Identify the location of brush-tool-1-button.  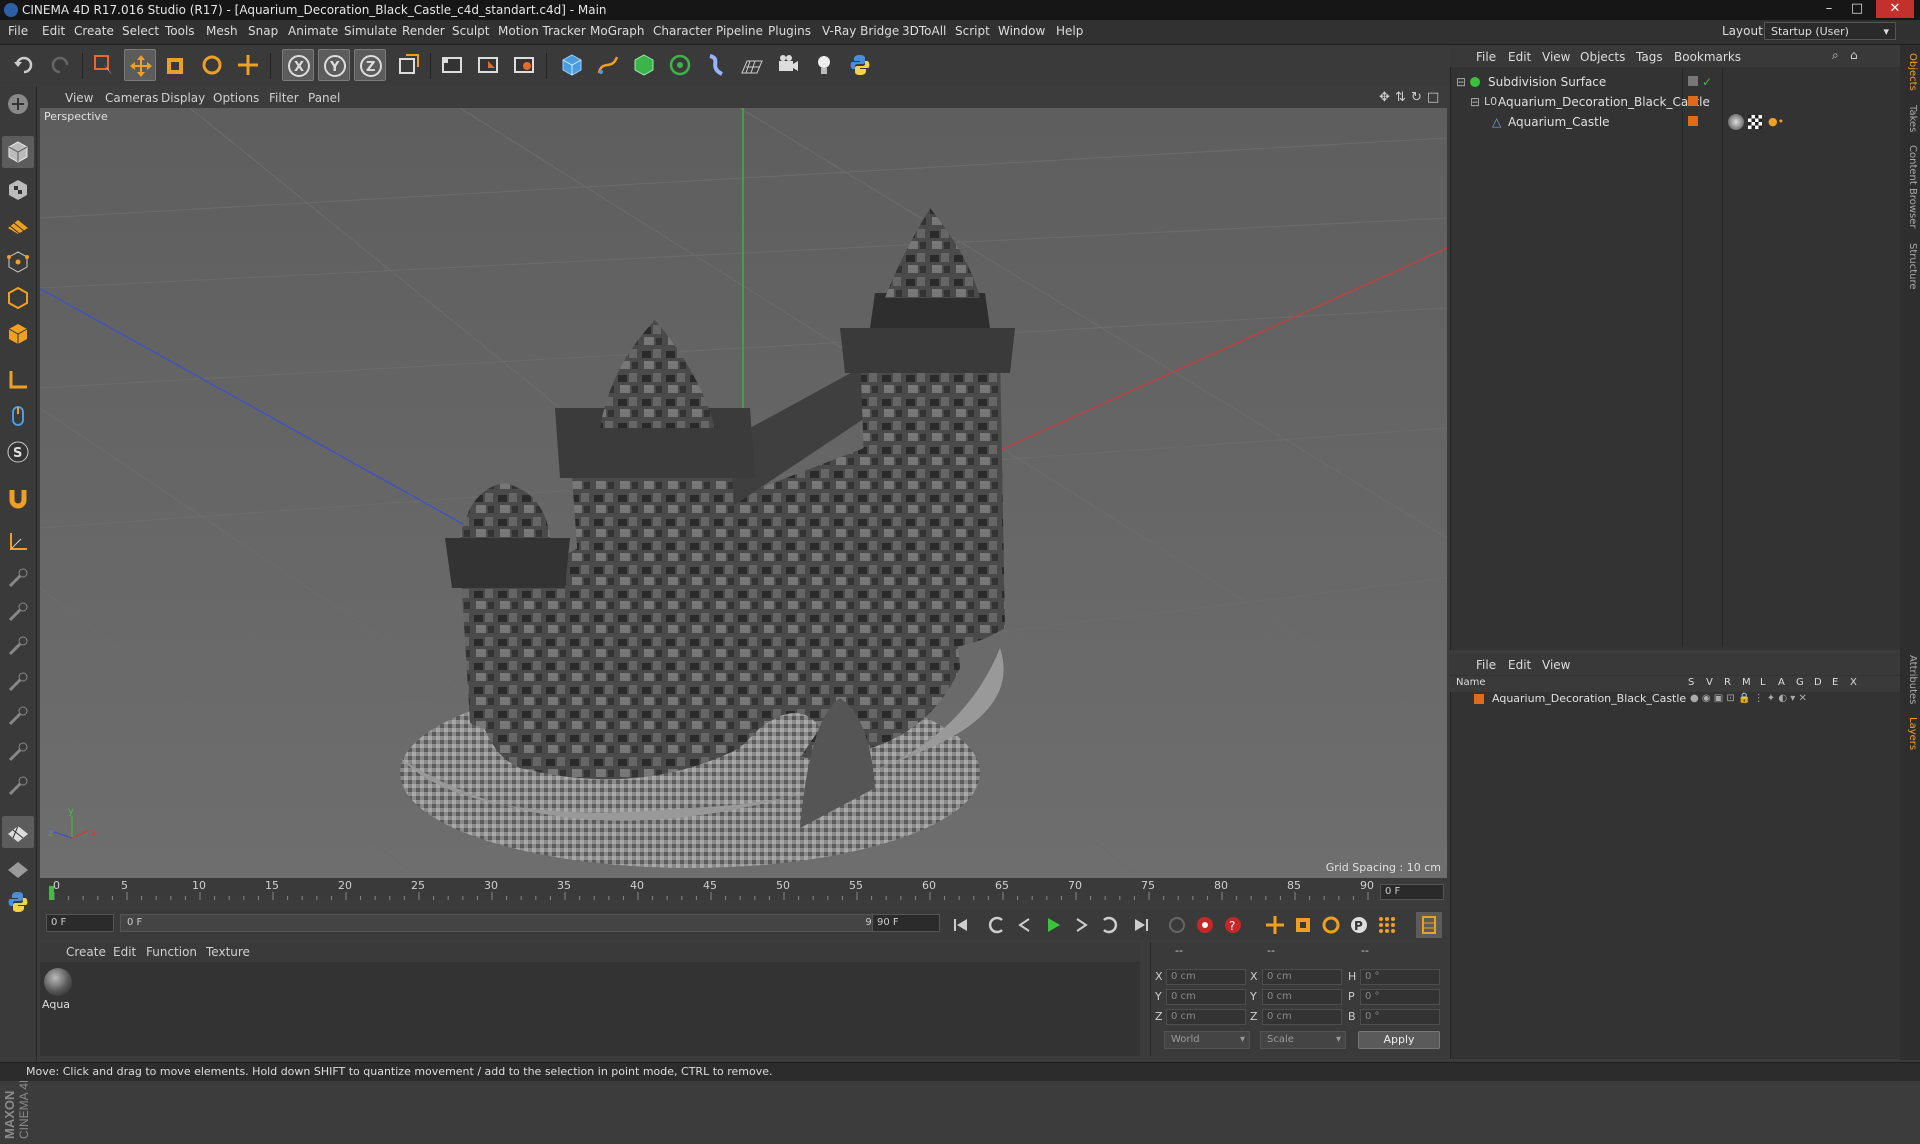
(18, 578).